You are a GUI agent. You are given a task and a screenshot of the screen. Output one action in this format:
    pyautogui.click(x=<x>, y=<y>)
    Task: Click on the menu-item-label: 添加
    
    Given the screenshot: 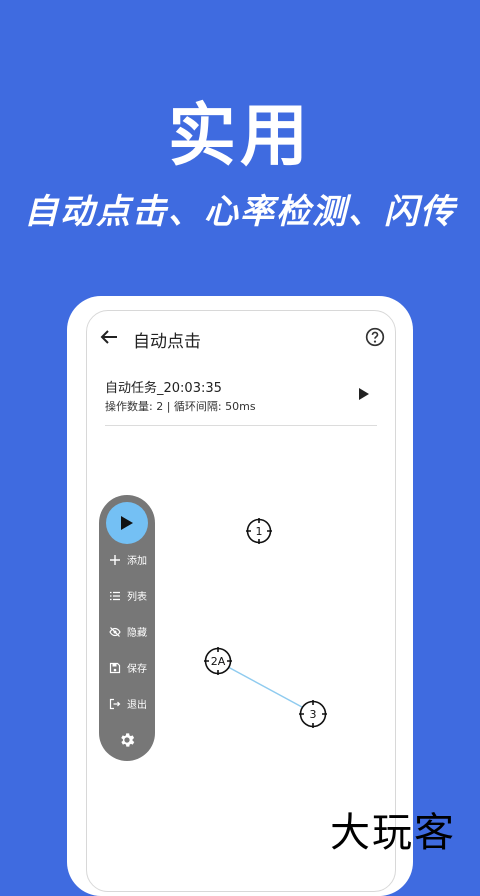 What is the action you would take?
    pyautogui.click(x=137, y=561)
    